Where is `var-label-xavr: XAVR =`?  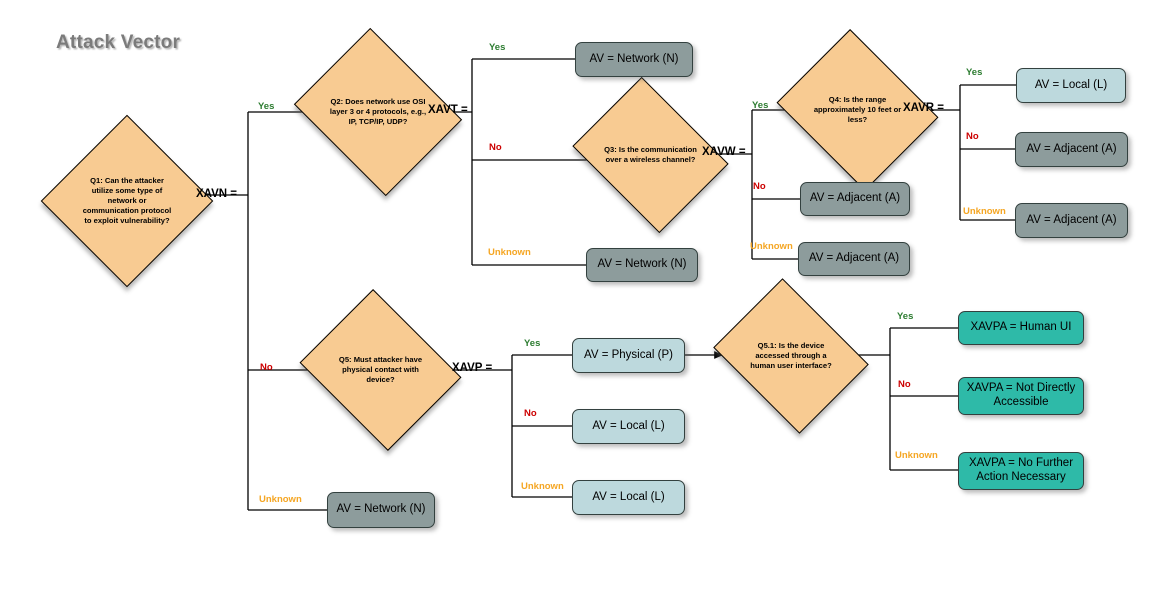
var-label-xavr: XAVR = is located at coordinates (924, 108).